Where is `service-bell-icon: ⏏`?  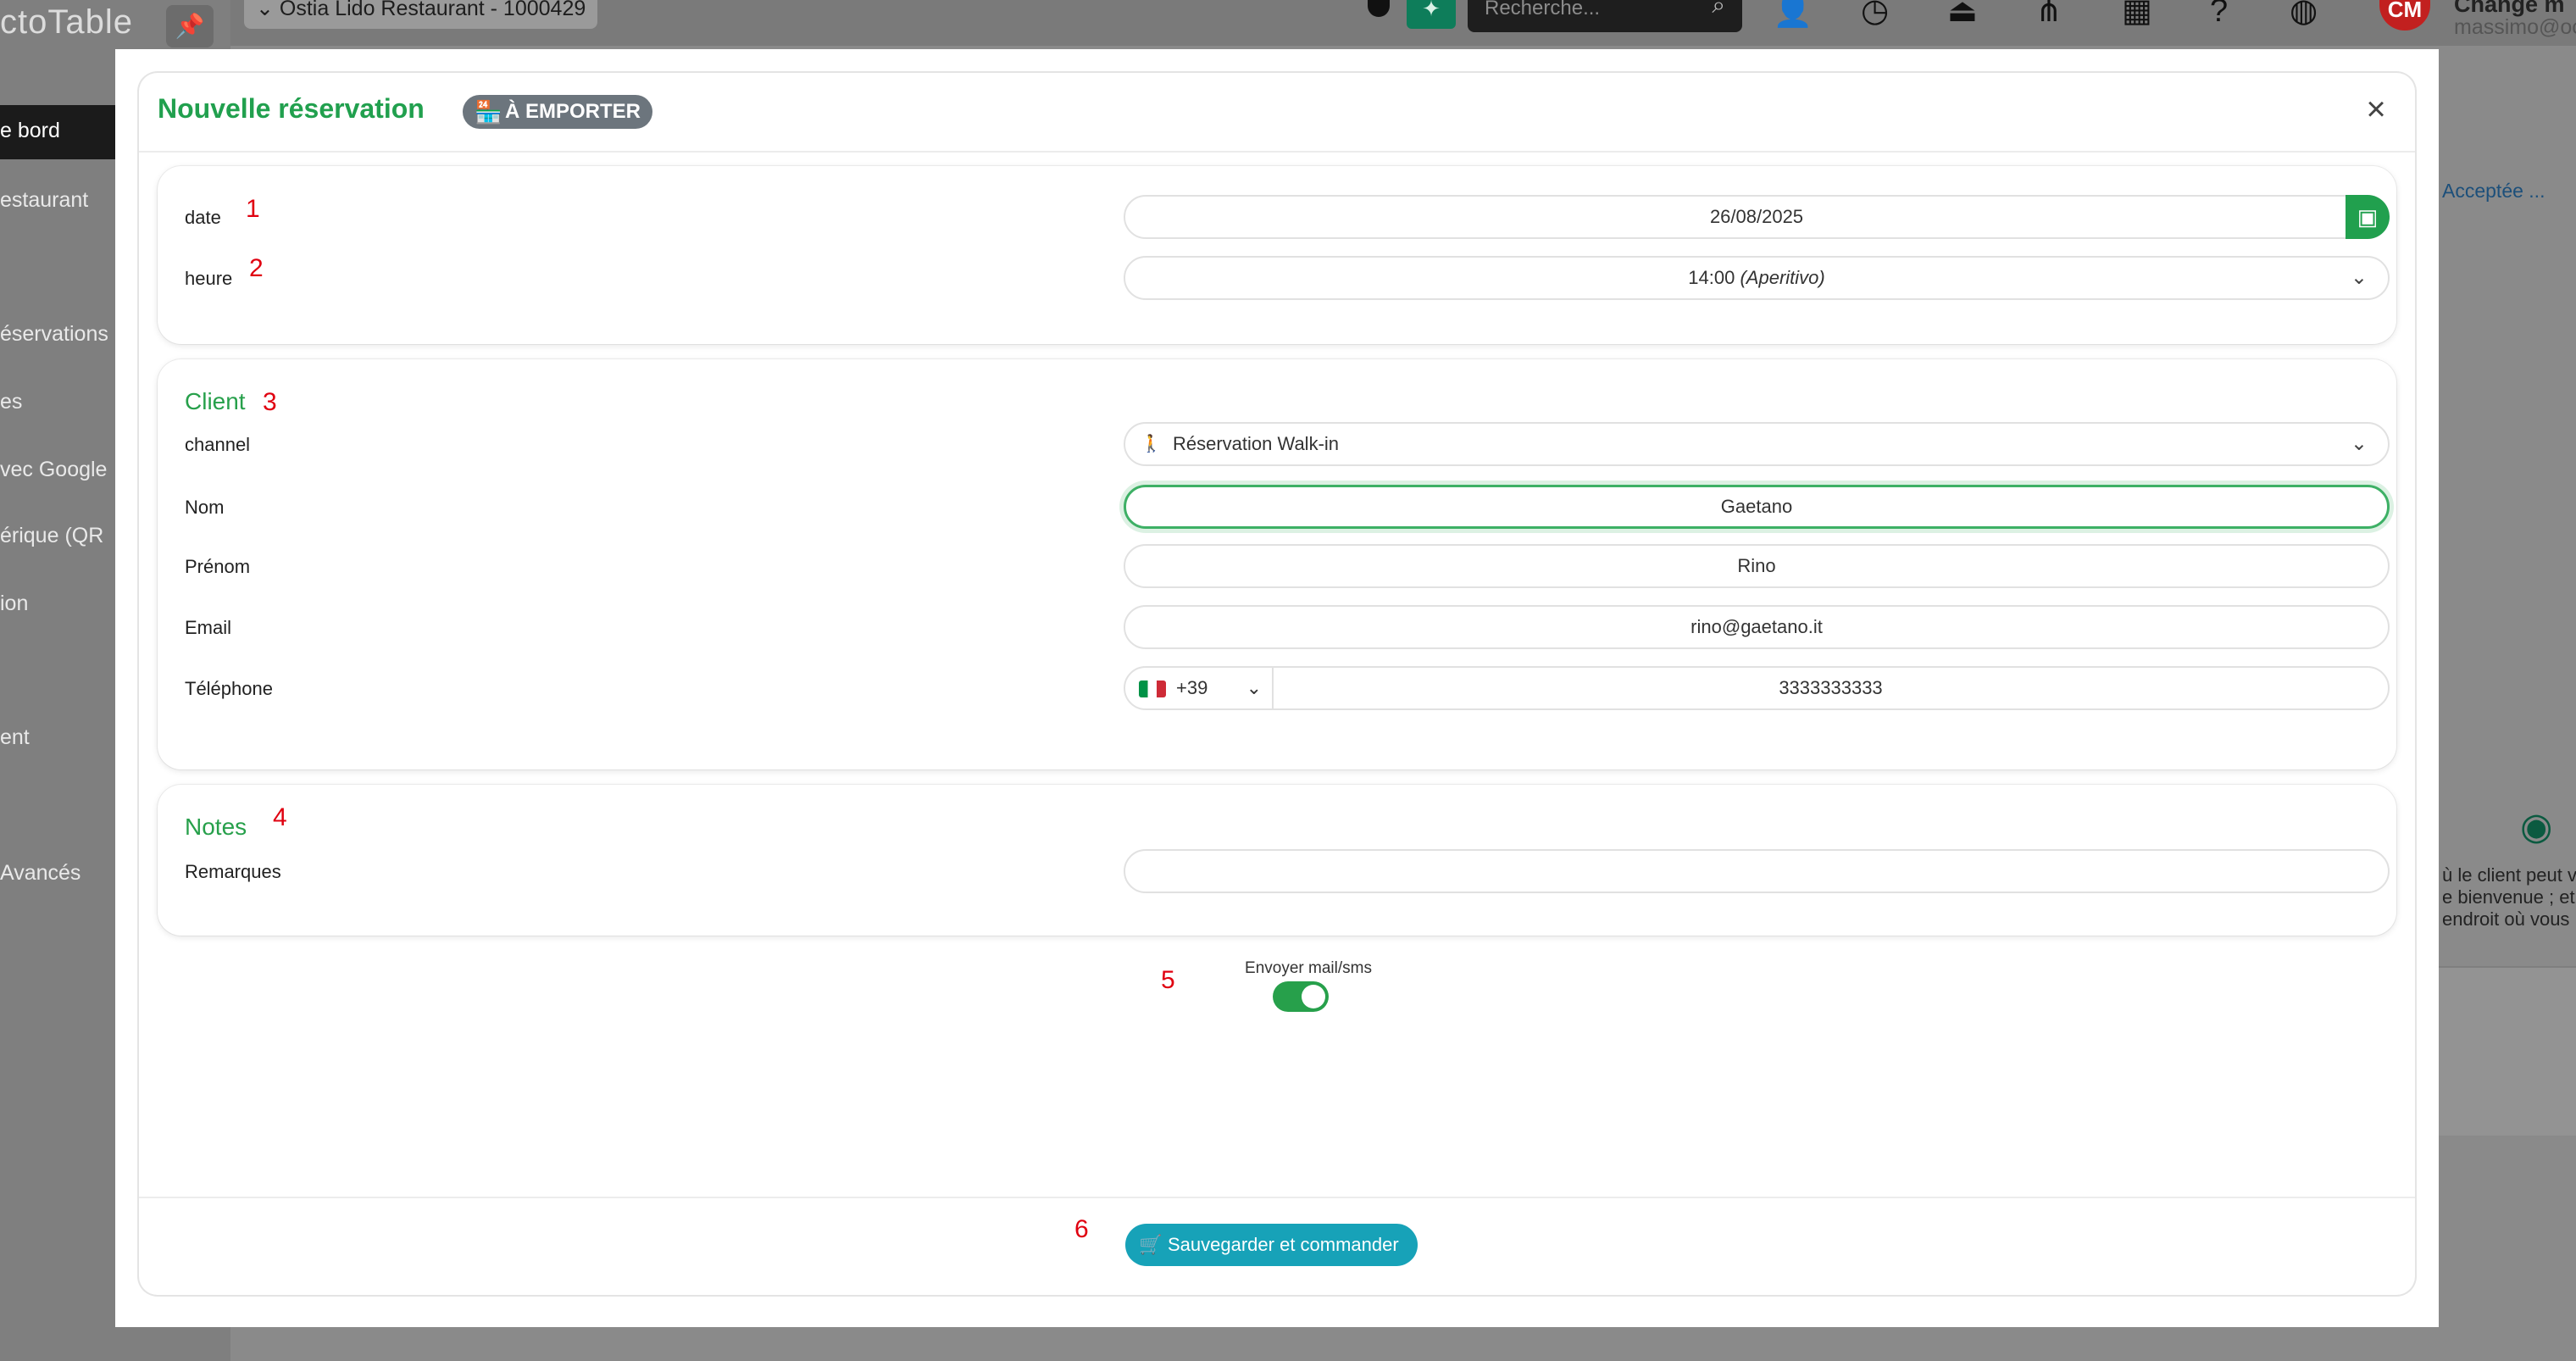 service-bell-icon: ⏏ is located at coordinates (1962, 13).